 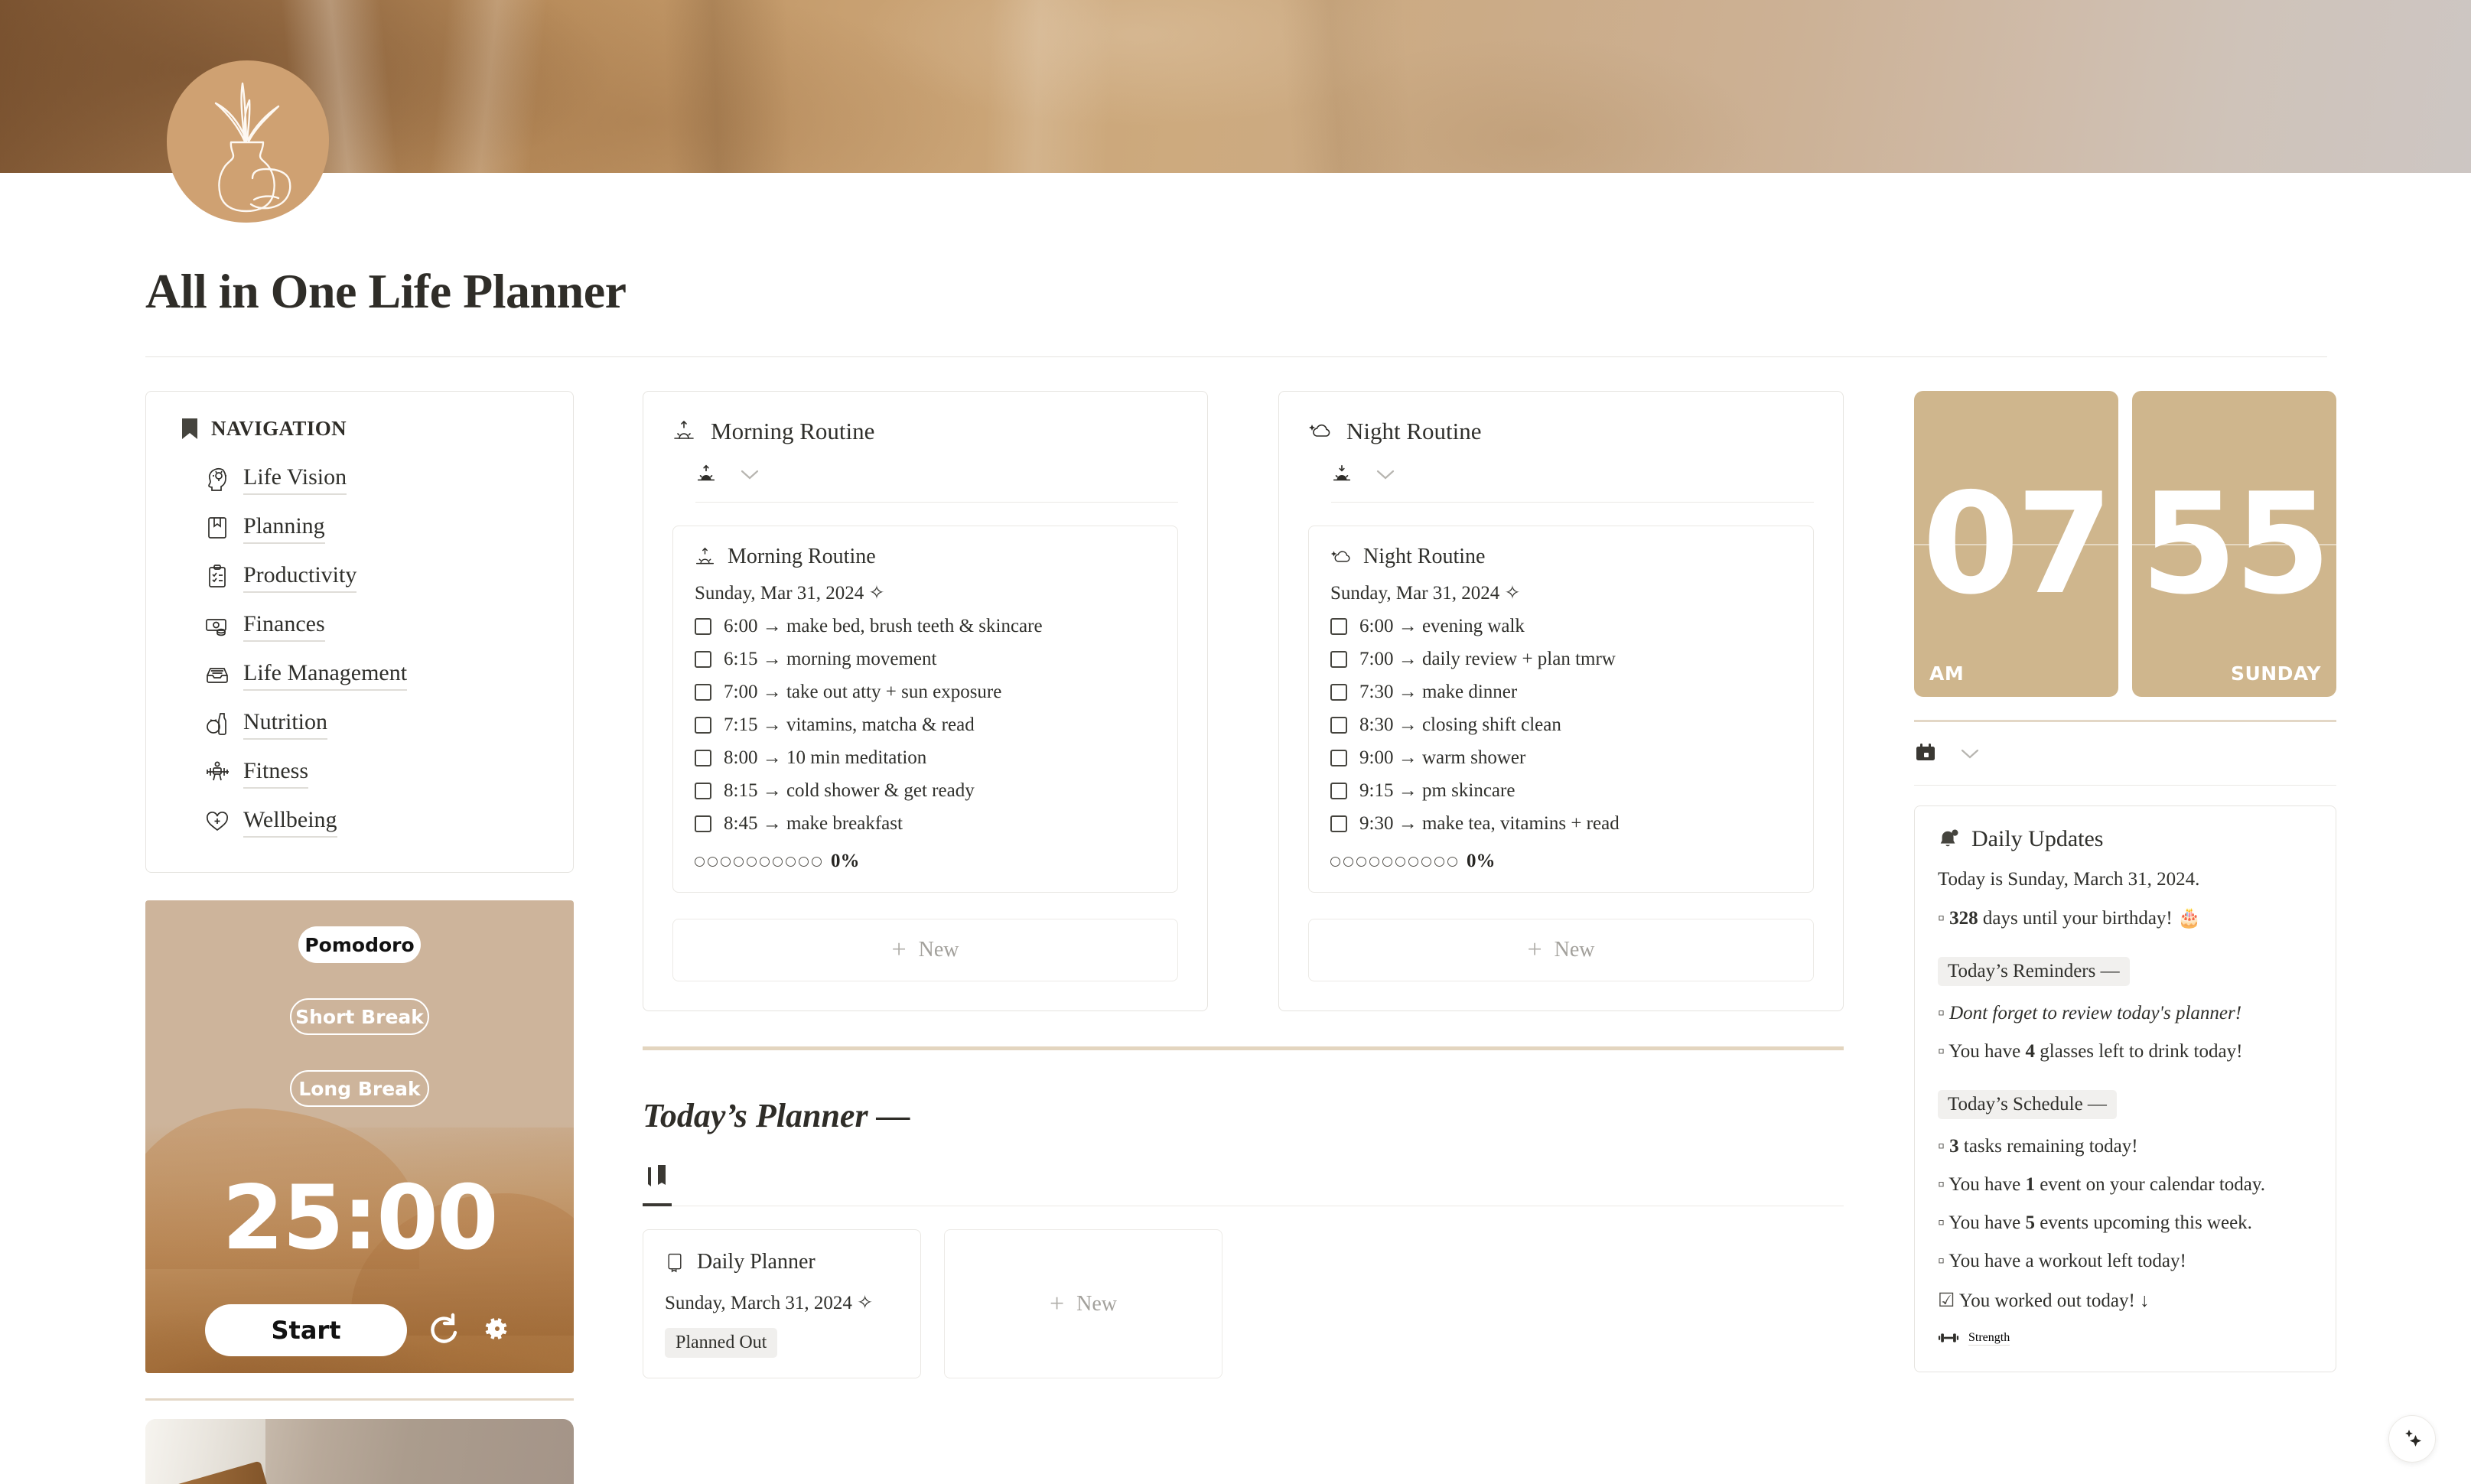 I want to click on gear-icon, so click(x=497, y=1330).